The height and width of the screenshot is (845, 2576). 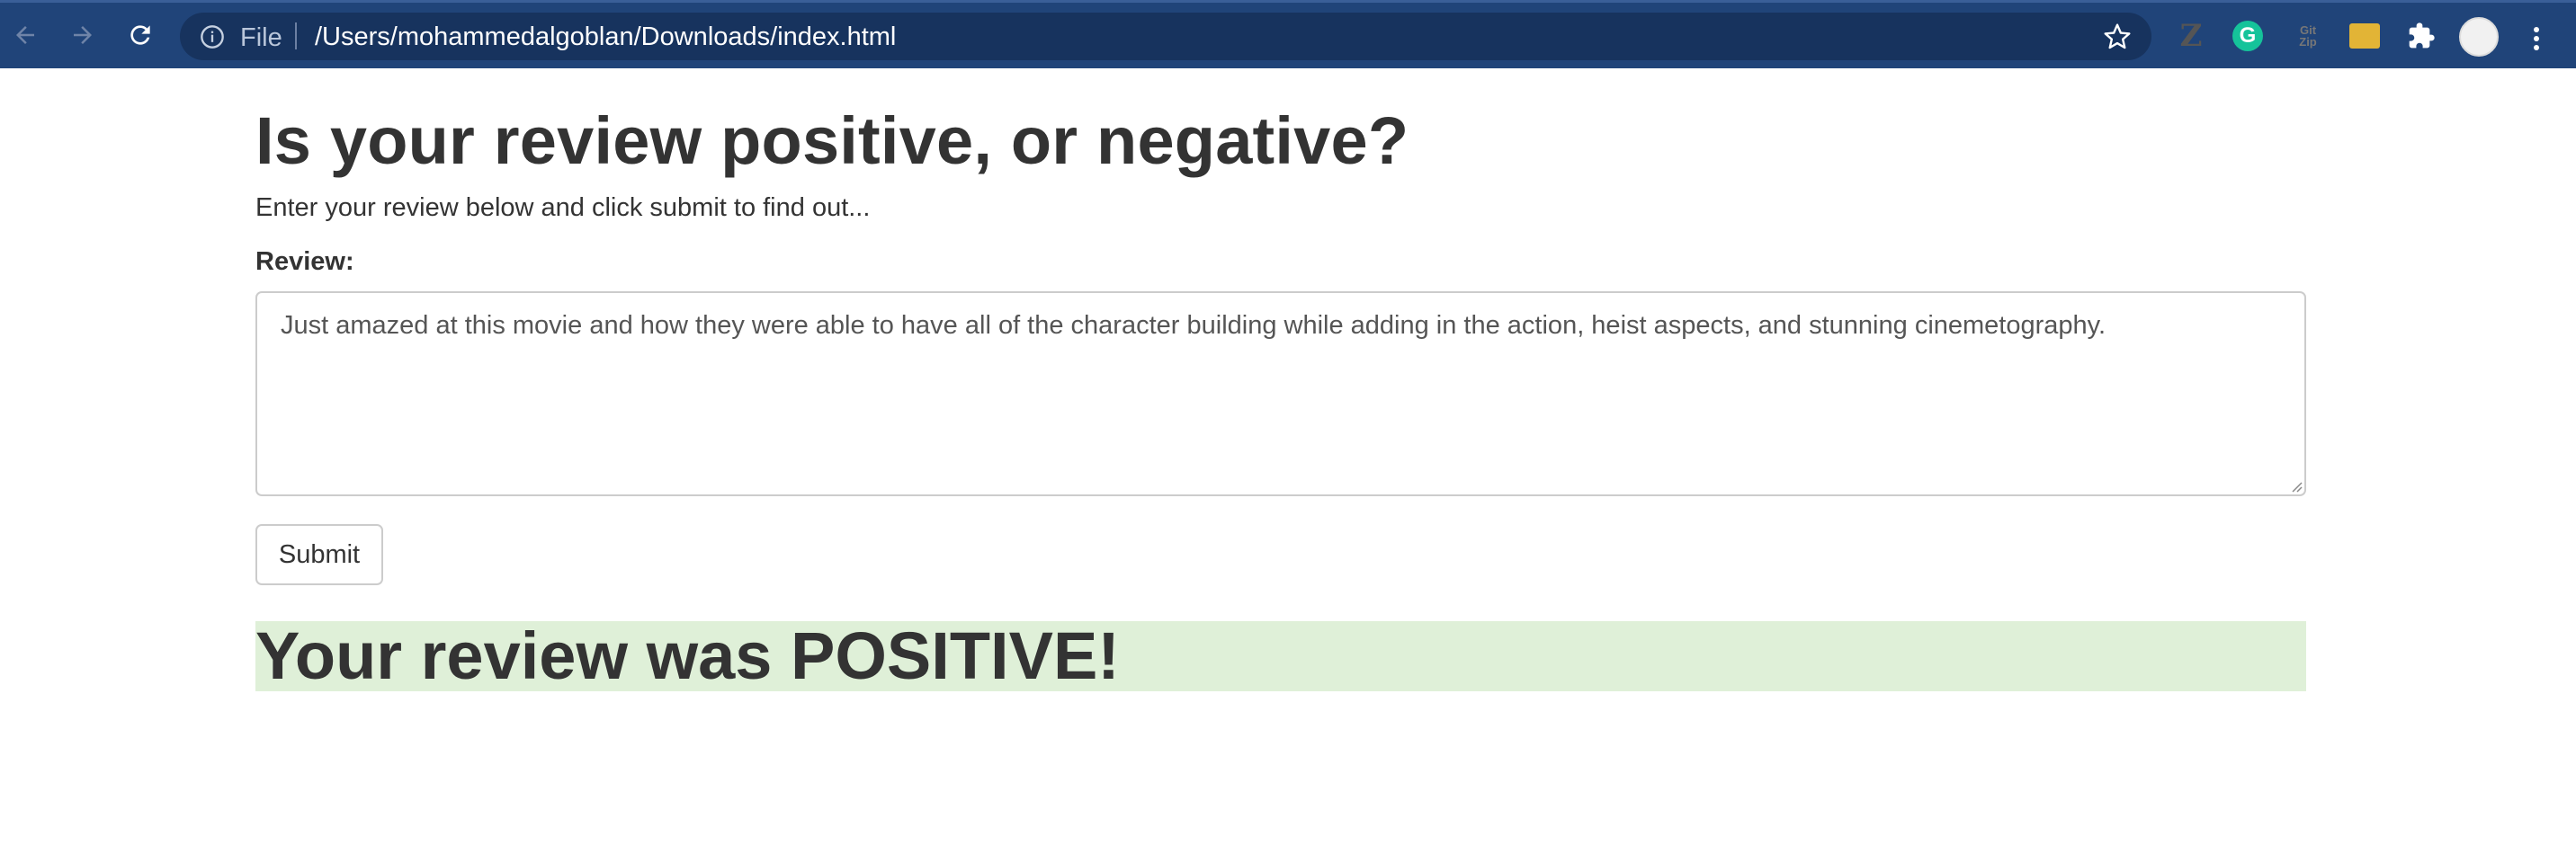 What do you see at coordinates (1280, 655) in the screenshot?
I see `result-banner: Your review was POSITIVE!` at bounding box center [1280, 655].